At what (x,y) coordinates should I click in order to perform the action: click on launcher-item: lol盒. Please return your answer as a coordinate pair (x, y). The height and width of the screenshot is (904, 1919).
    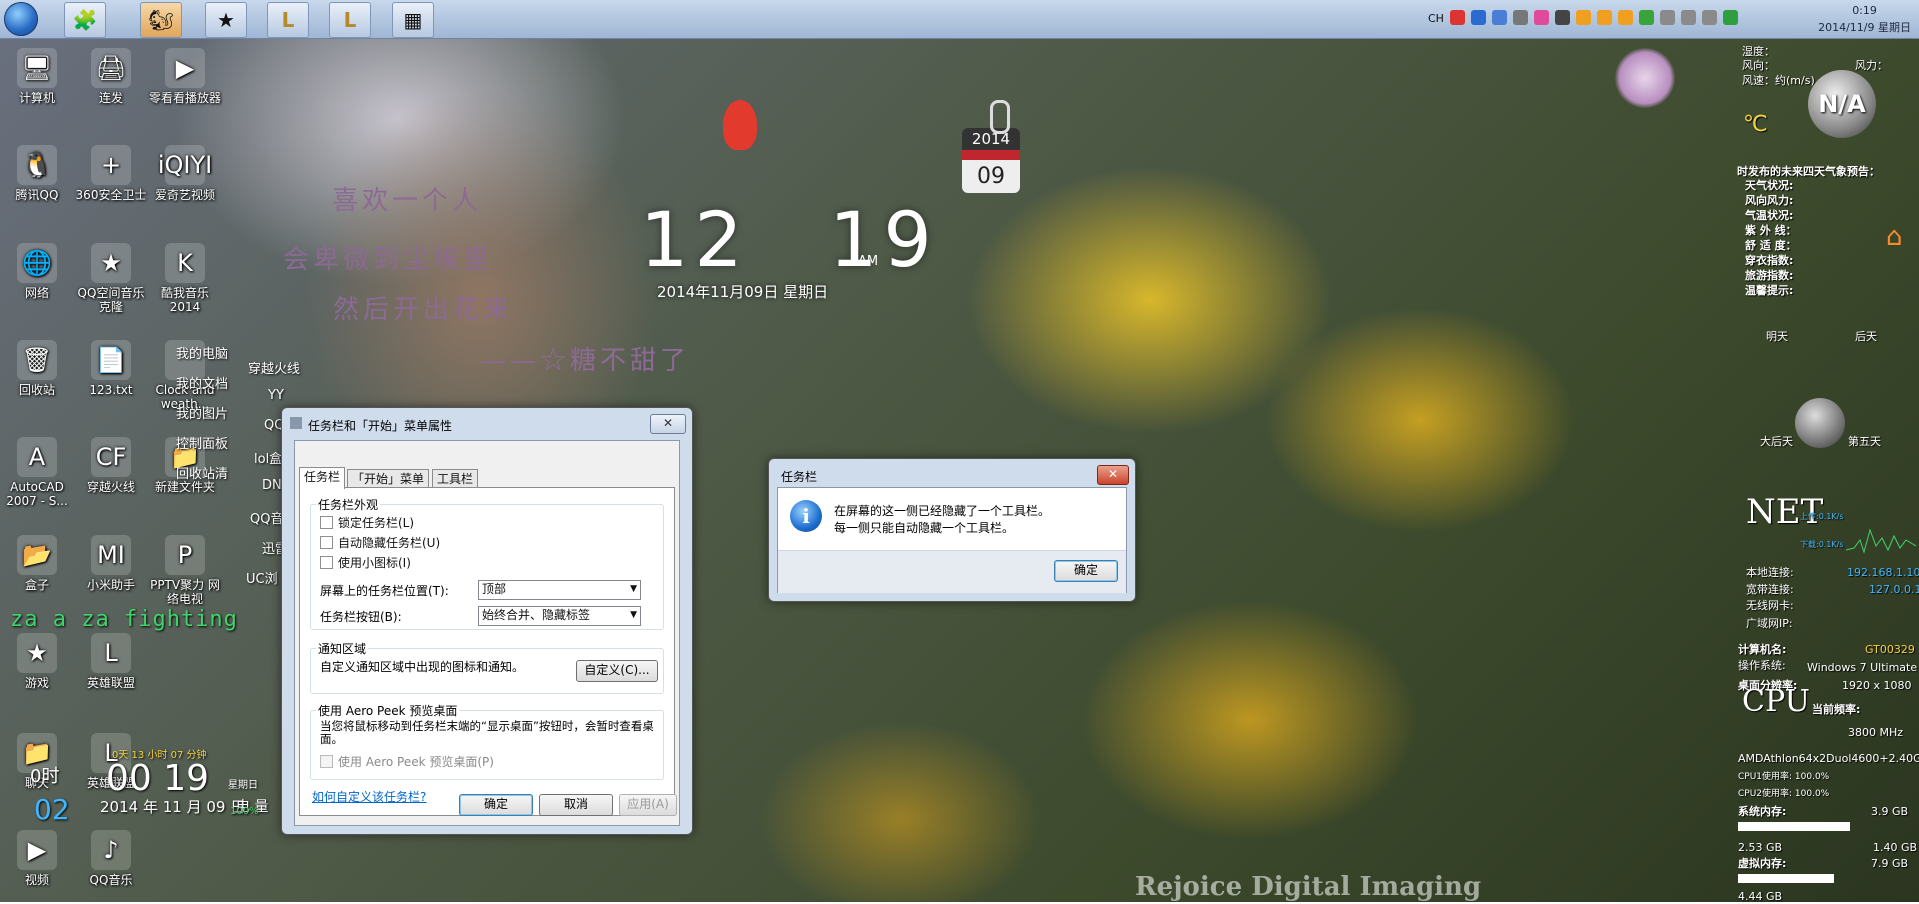
    Looking at the image, I should click on (268, 457).